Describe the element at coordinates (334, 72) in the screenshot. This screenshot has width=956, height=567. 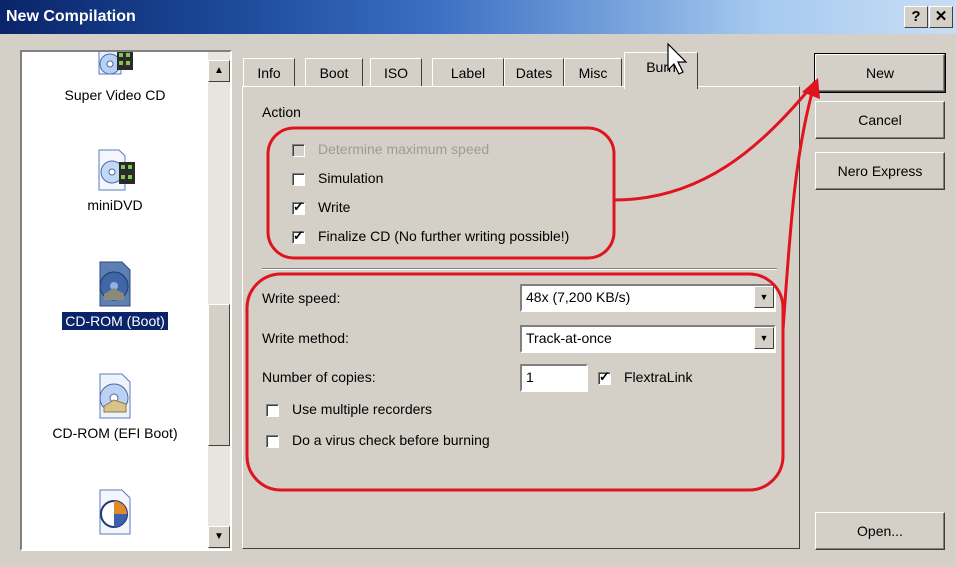
I see `tab-boot: Boot` at that location.